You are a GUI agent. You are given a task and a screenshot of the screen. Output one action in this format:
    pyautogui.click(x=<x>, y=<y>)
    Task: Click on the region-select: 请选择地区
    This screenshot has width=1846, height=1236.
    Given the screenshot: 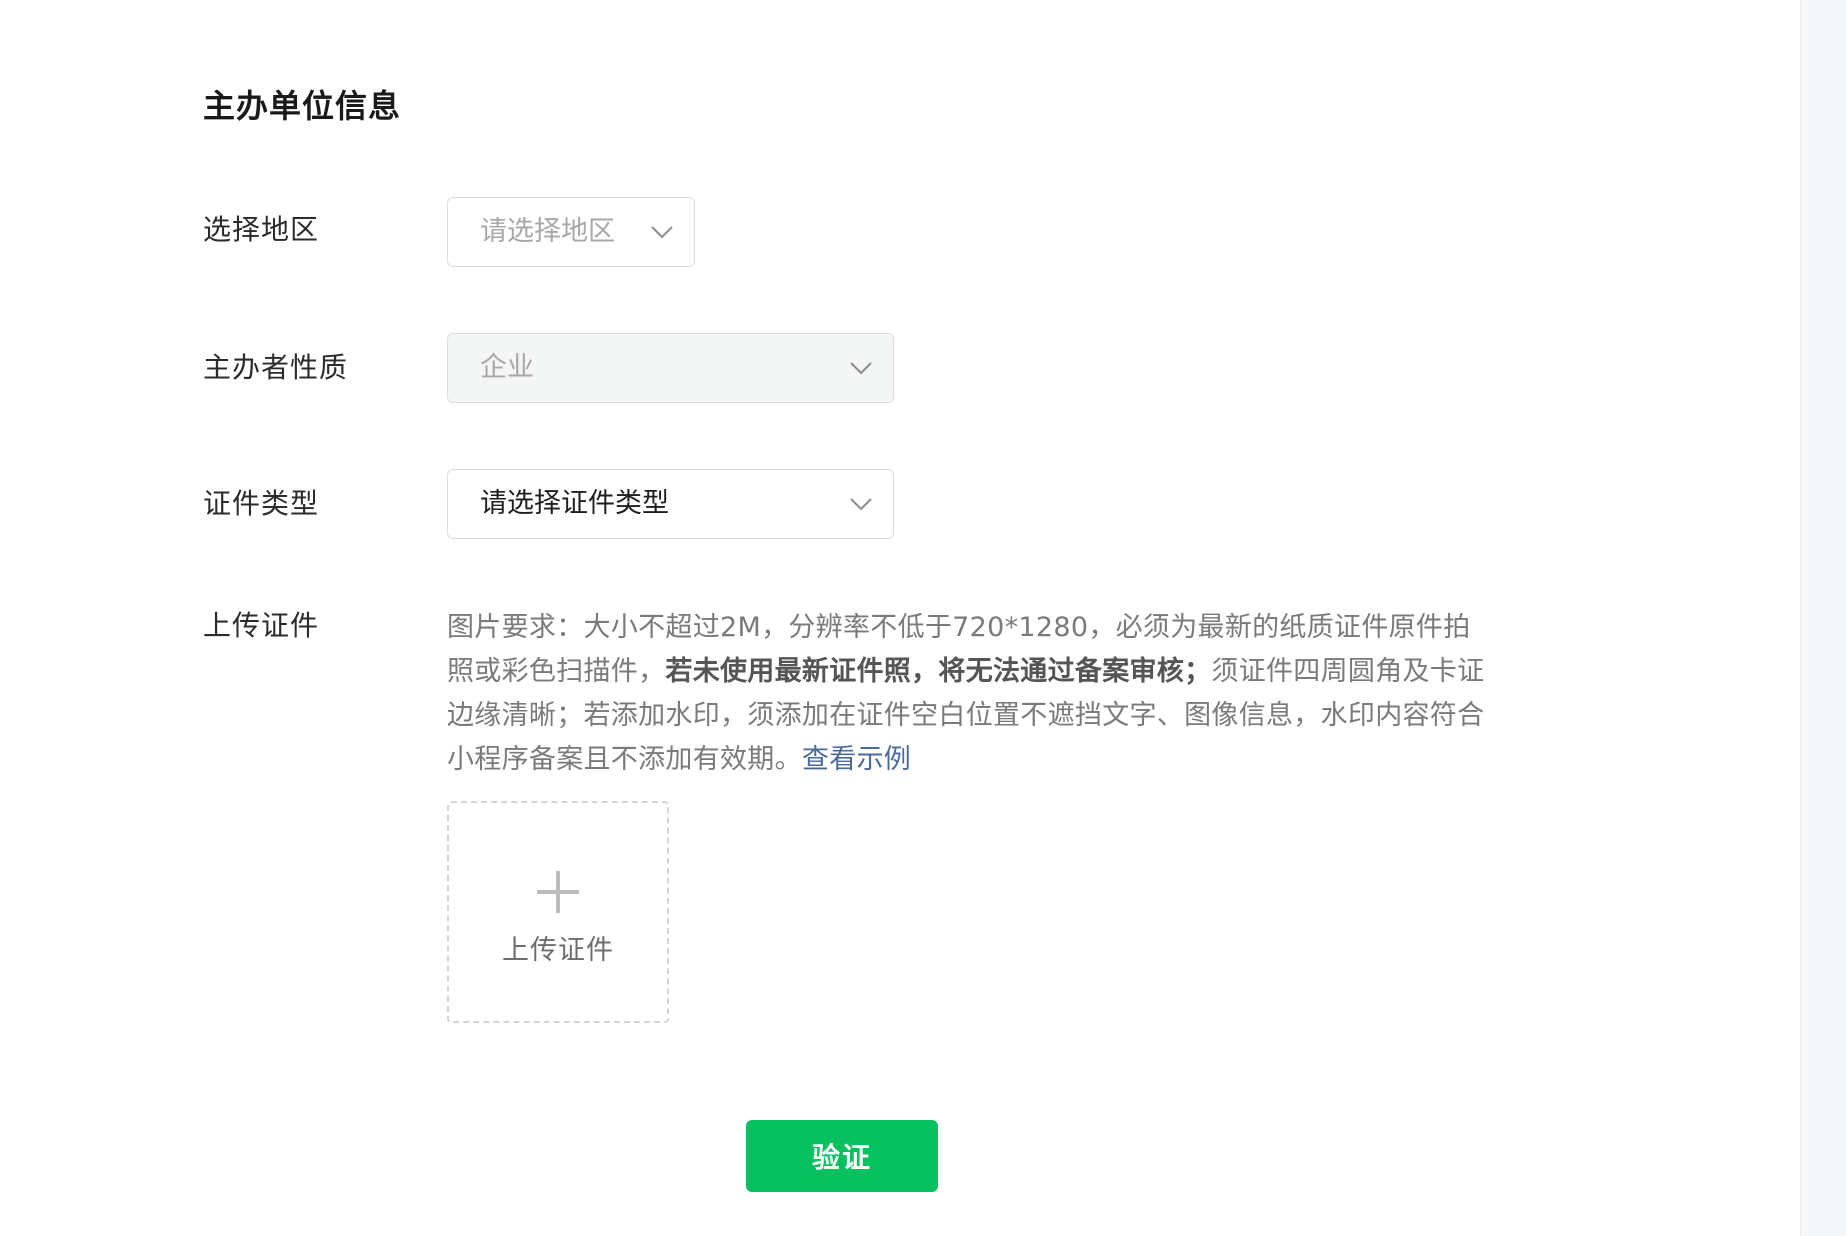 What is the action you would take?
    pyautogui.click(x=571, y=232)
    